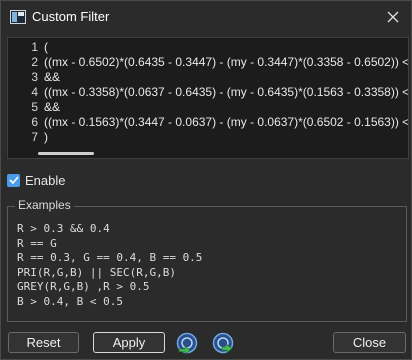  I want to click on save-filter-icon, so click(223, 343).